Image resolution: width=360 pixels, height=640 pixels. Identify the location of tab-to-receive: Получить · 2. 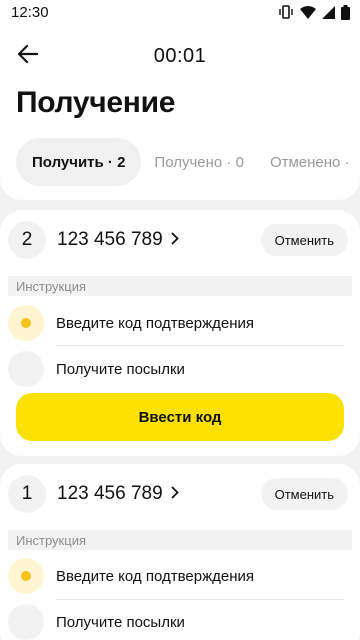
(79, 162).